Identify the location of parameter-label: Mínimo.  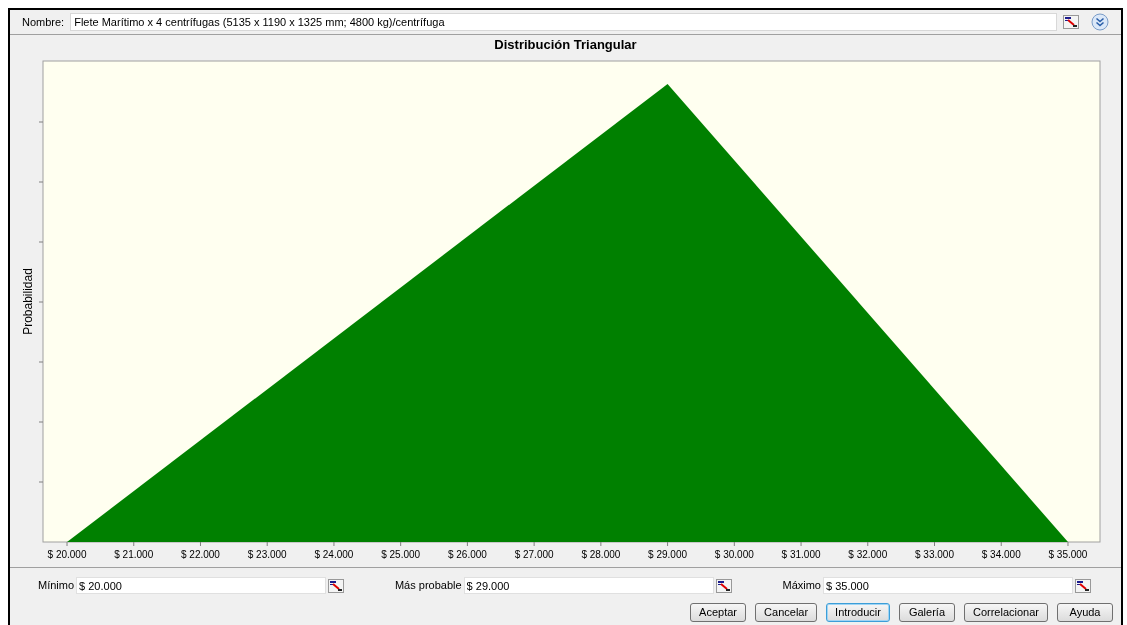
(56, 586).